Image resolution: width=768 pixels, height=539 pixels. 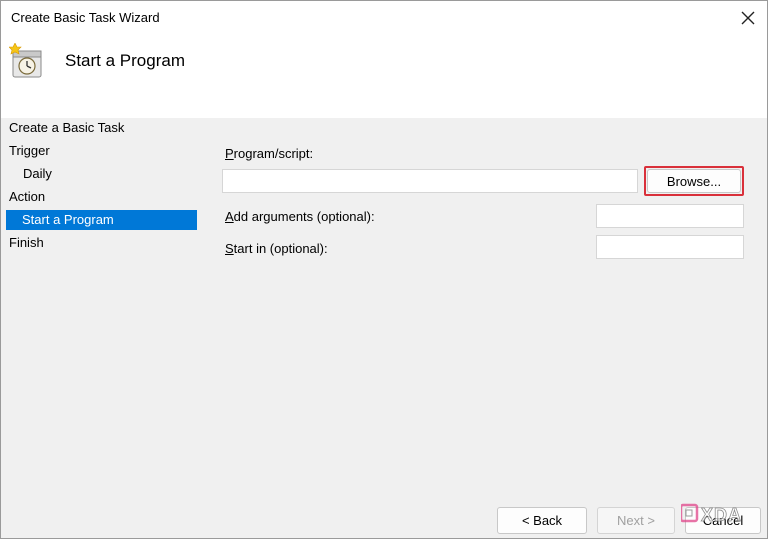 What do you see at coordinates (27, 196) in the screenshot?
I see `step-action: Action` at bounding box center [27, 196].